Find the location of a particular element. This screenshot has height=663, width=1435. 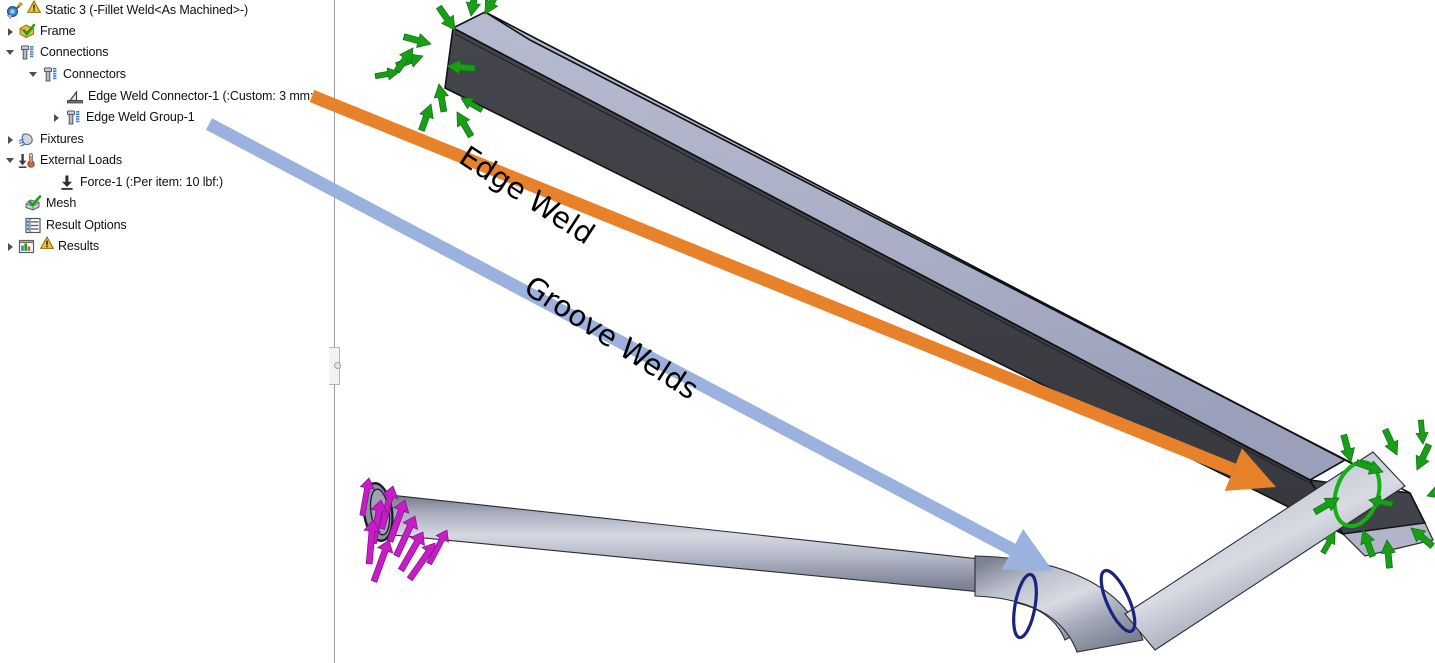

expand-chevron-icon-results is located at coordinates (10, 246).